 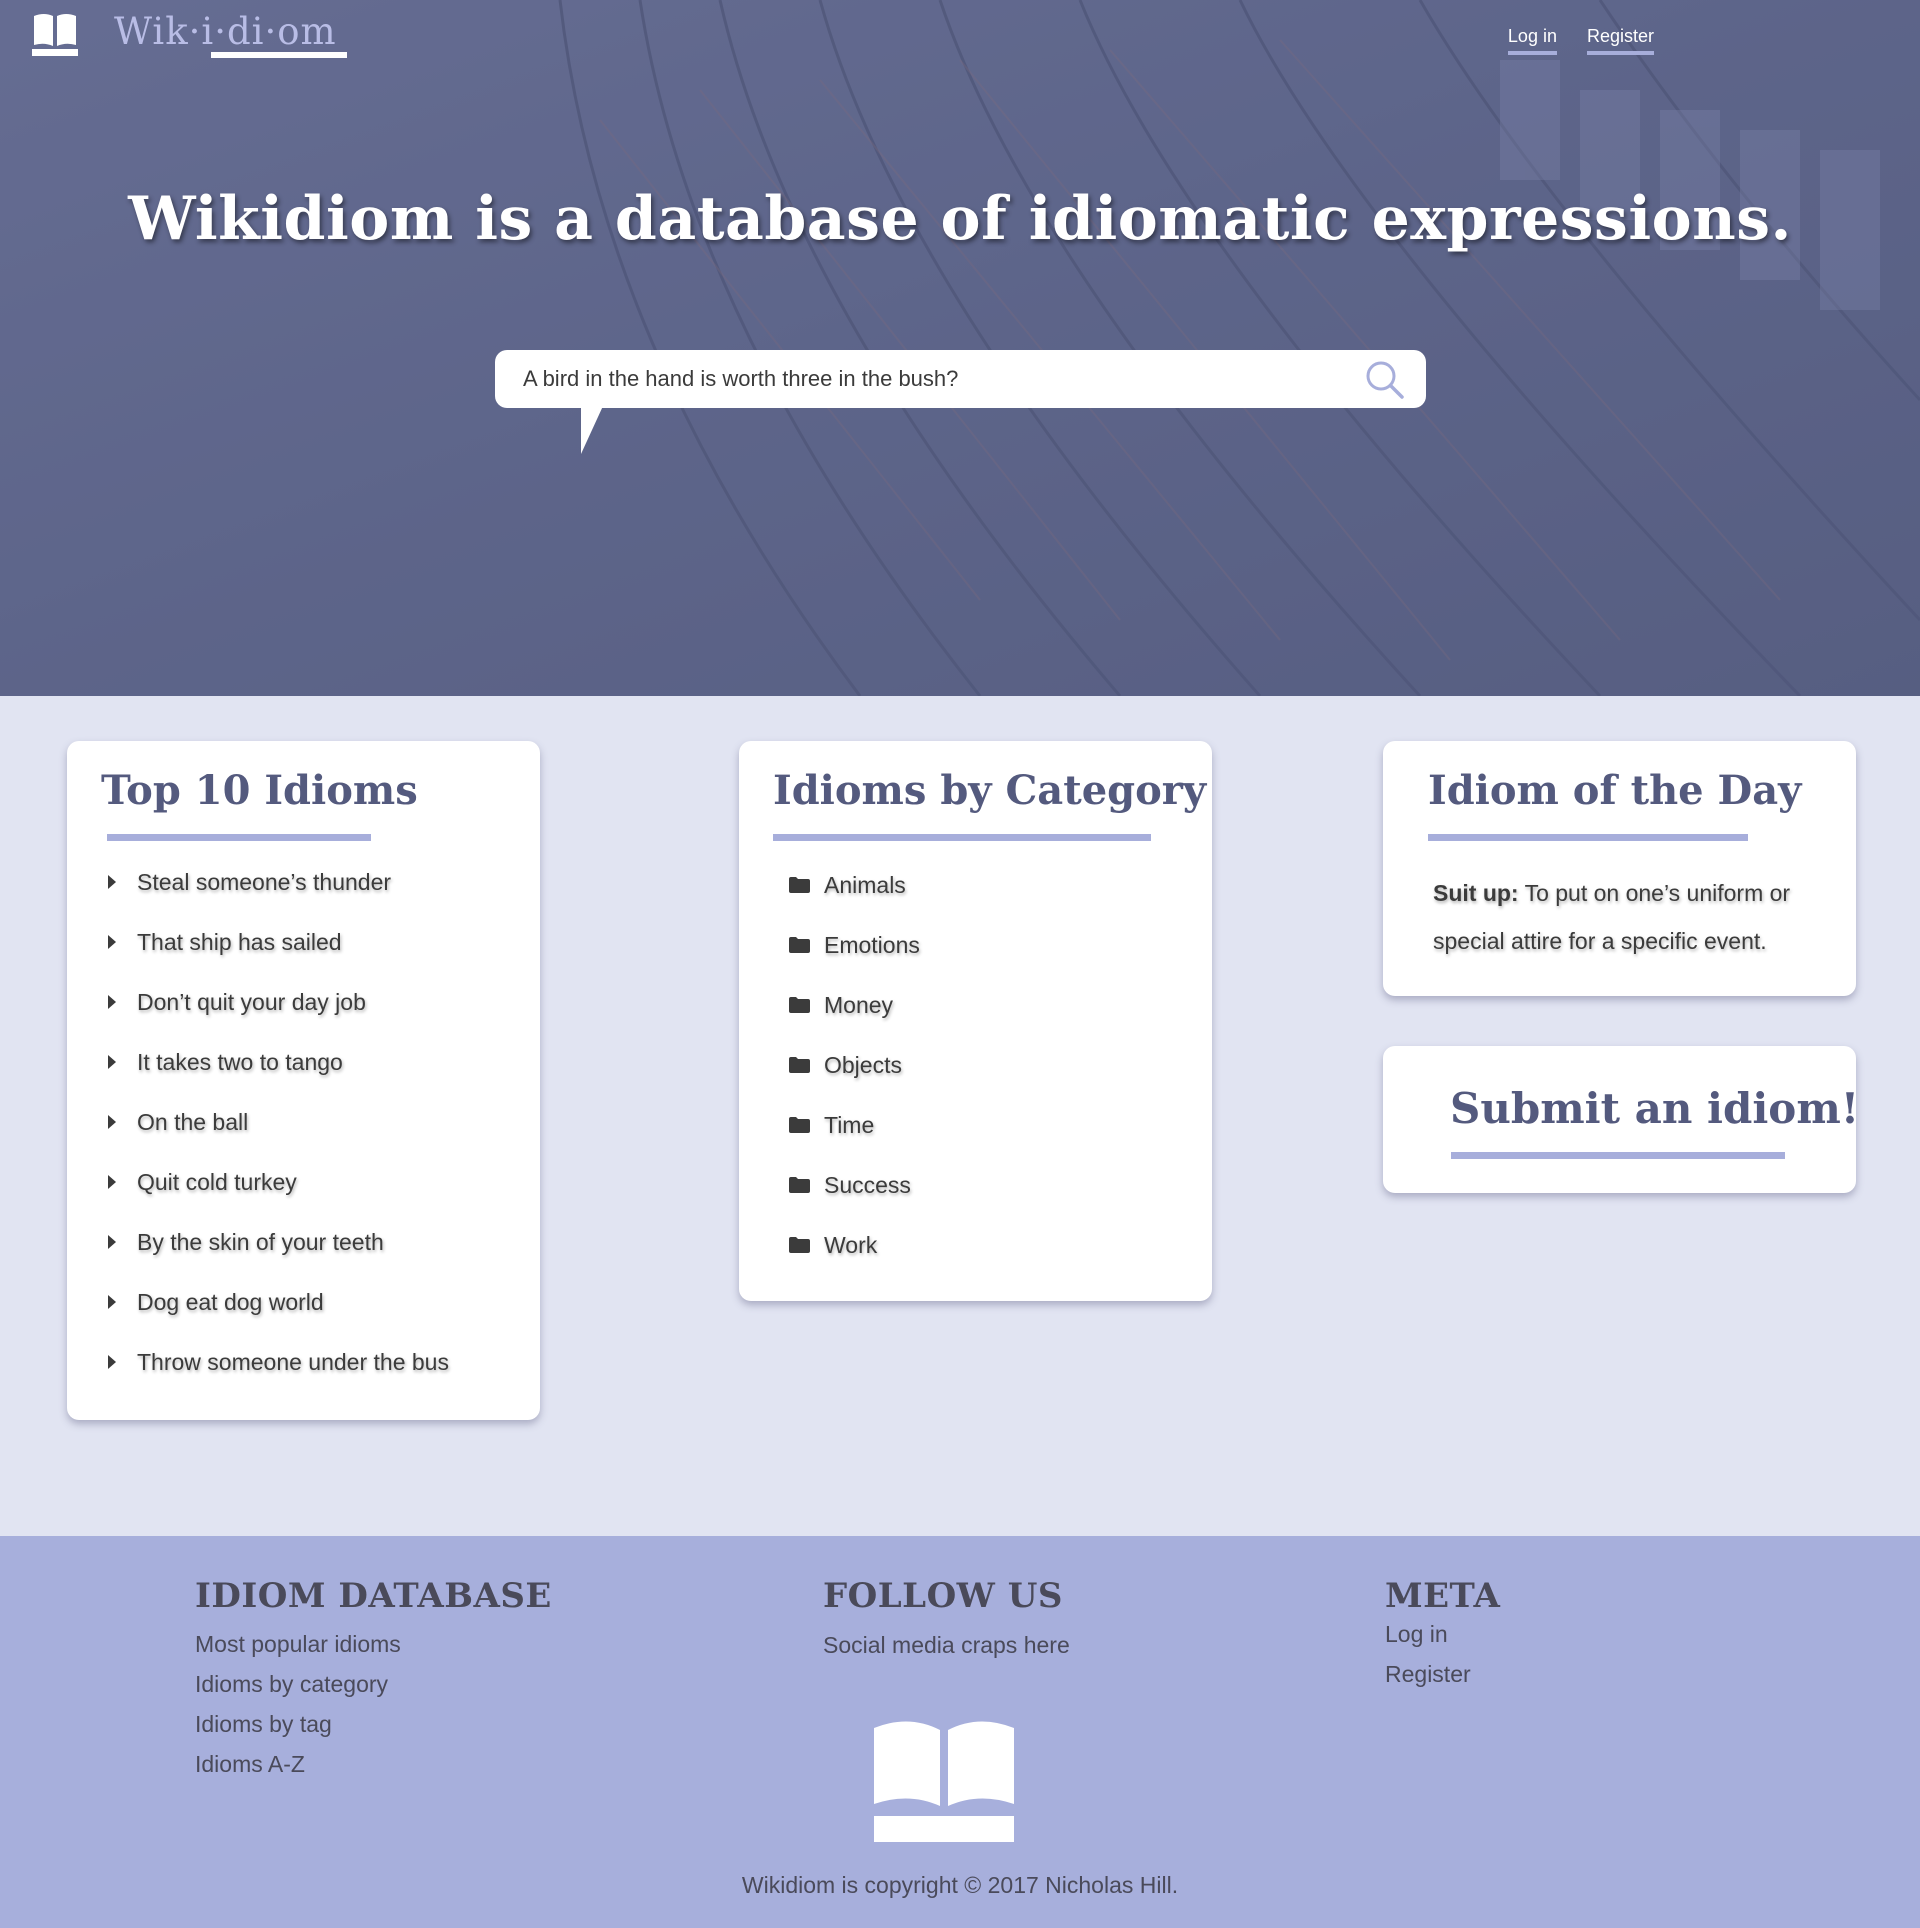 What do you see at coordinates (278, 1199) in the screenshot?
I see `list-item: Quit cold turkey` at bounding box center [278, 1199].